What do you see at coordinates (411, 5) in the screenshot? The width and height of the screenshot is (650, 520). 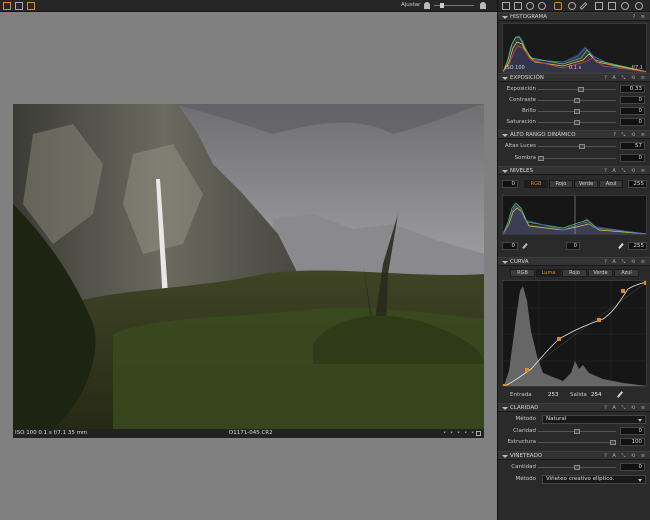 I see `adjust-label: Ajustar` at bounding box center [411, 5].